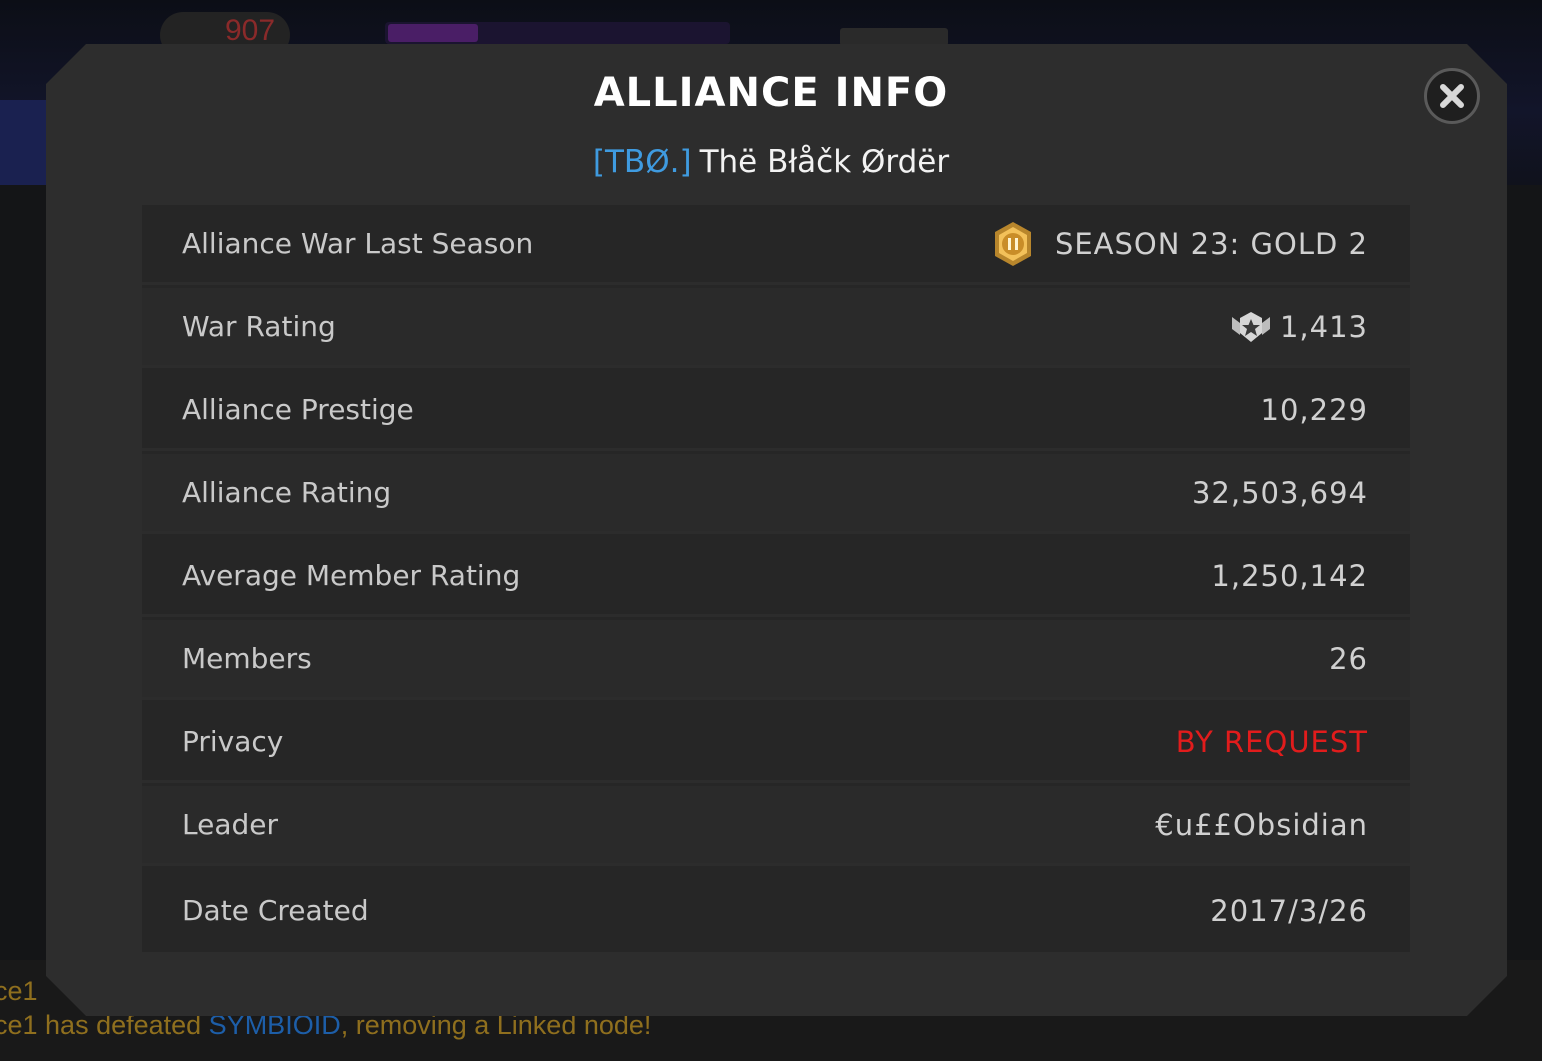 This screenshot has height=1061, width=1542. Describe the element at coordinates (433, 33) in the screenshot. I see `progress-bar-fill` at that location.